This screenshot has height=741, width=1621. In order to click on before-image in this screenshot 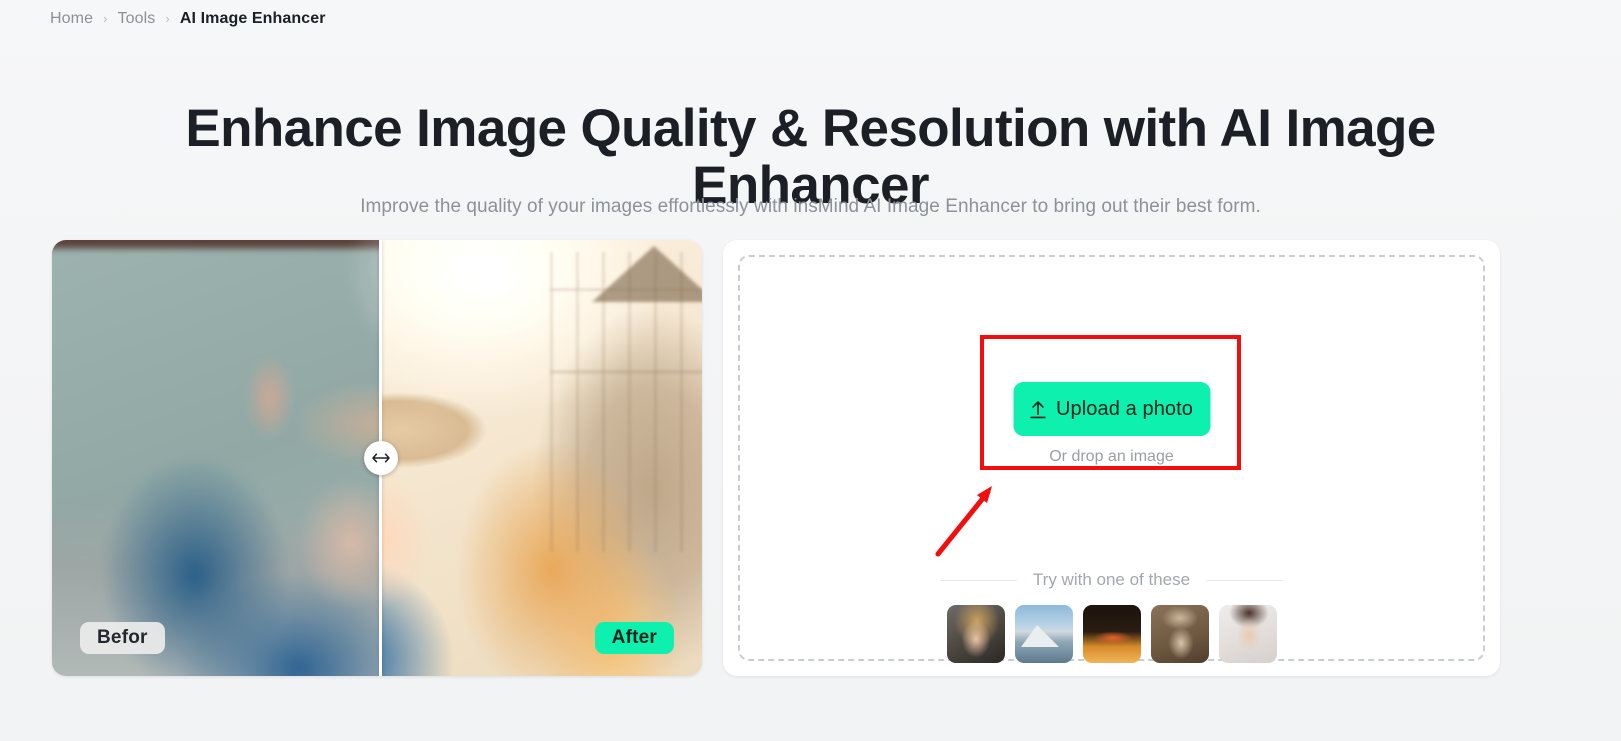, I will do `click(215, 458)`.